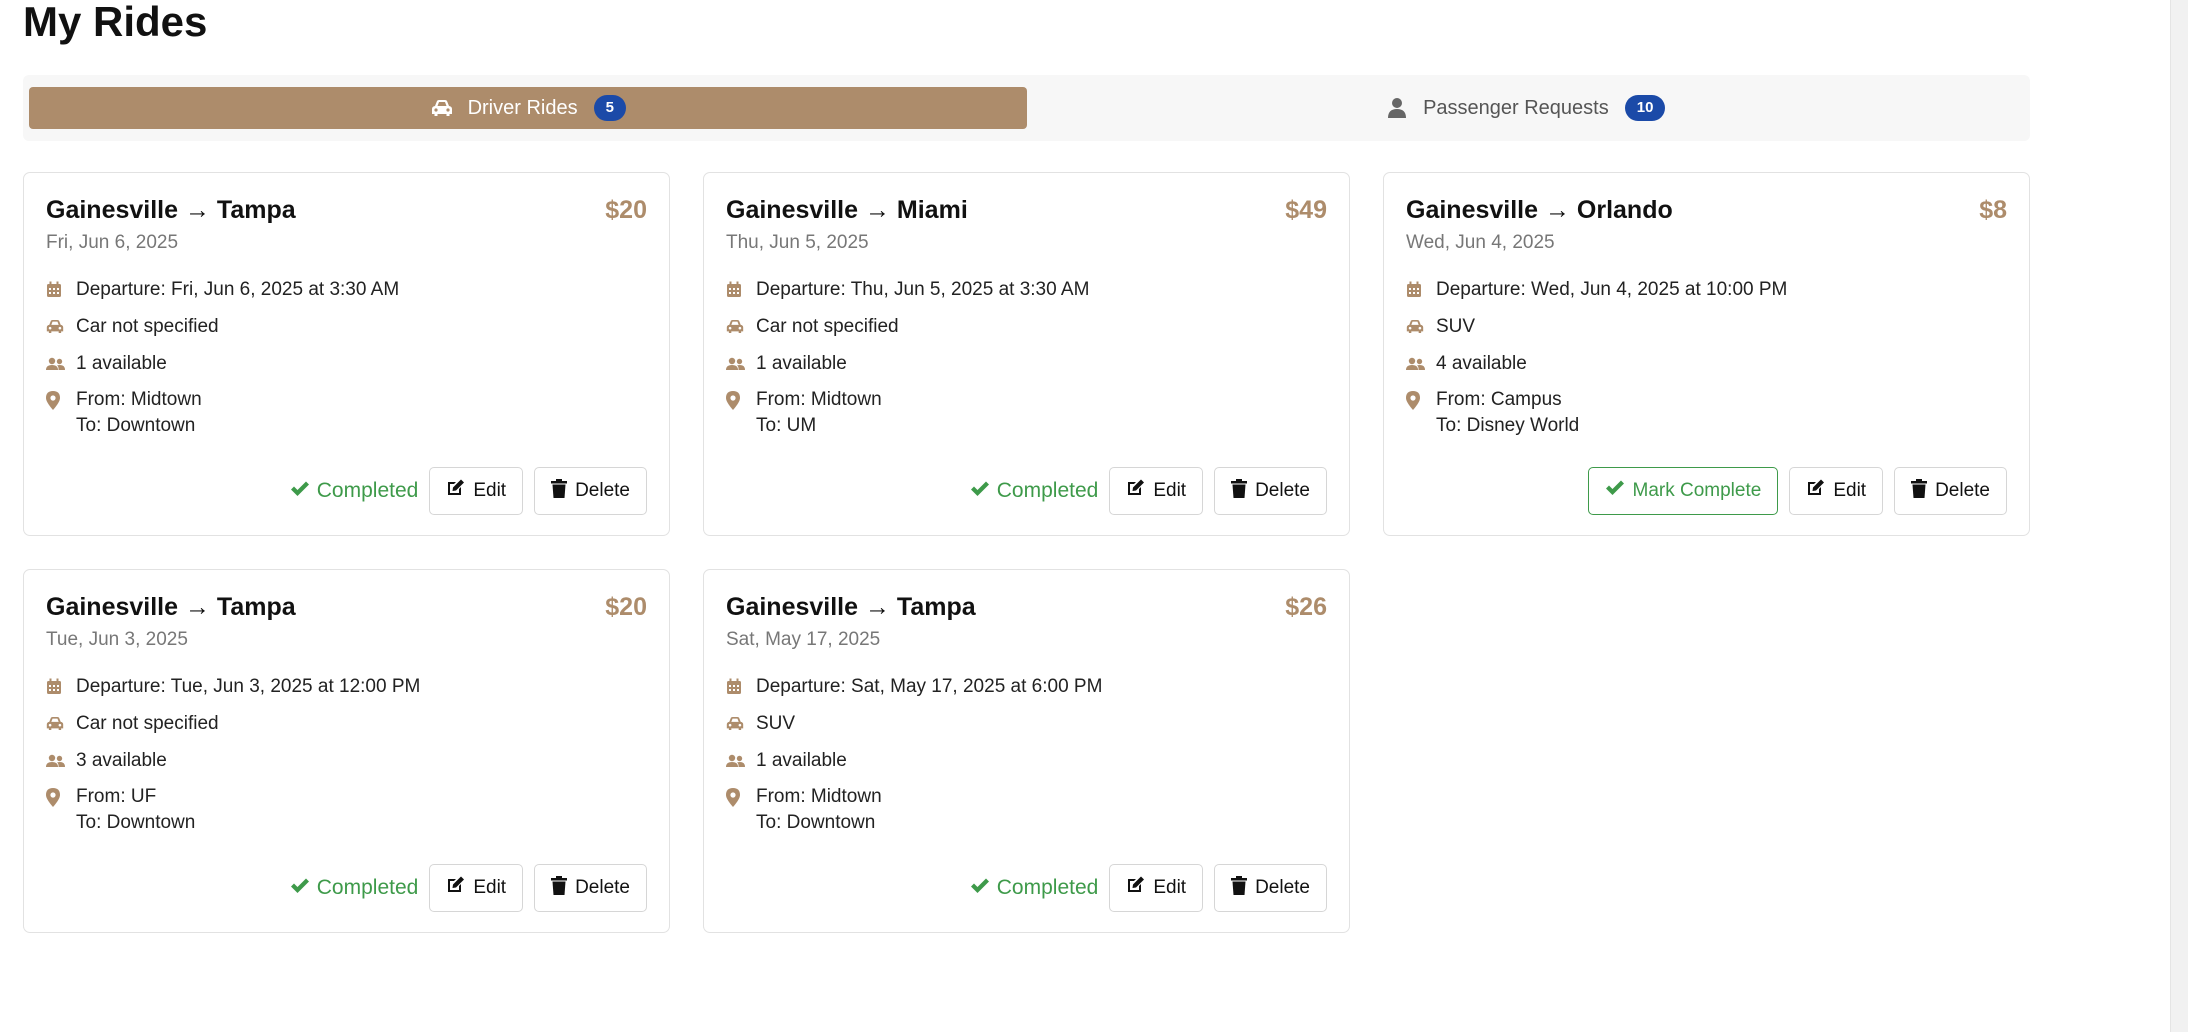 Image resolution: width=2188 pixels, height=1032 pixels. I want to click on mark-complete-button: Mark Complete, so click(1683, 491).